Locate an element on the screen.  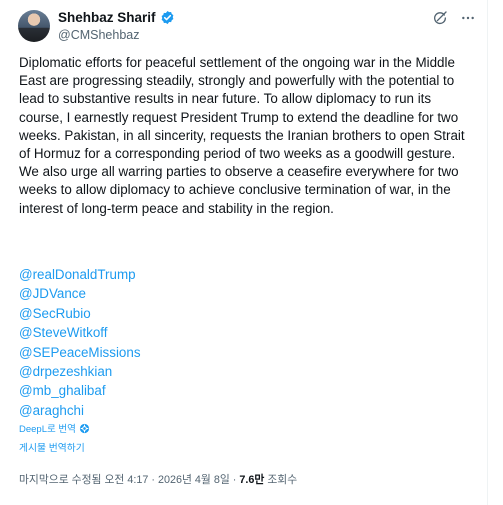
translate-gear-icon is located at coordinates (84, 428).